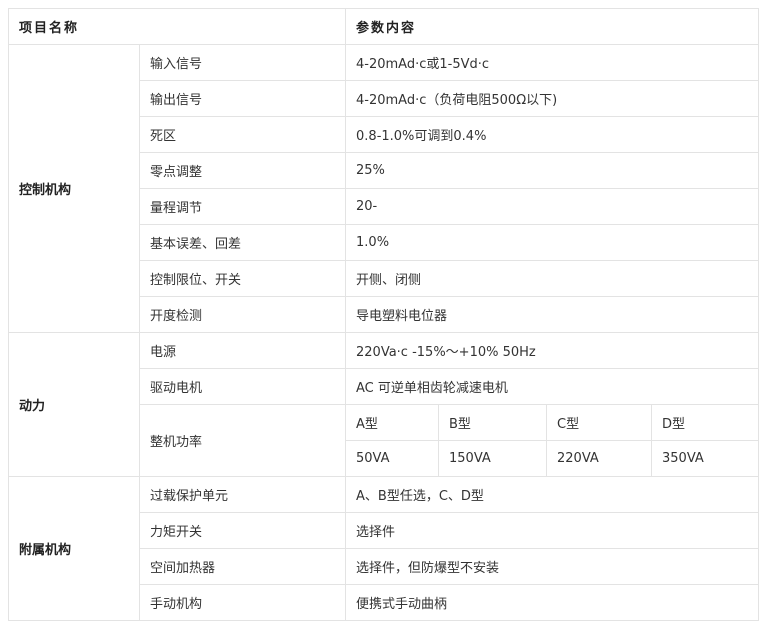 The image size is (770, 628). What do you see at coordinates (392, 458) in the screenshot?
I see `power-value-a: 50VA` at bounding box center [392, 458].